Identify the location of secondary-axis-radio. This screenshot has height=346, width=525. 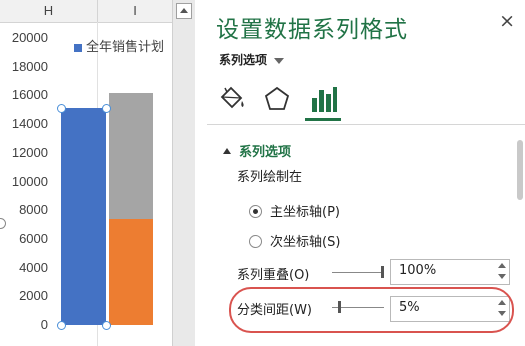
(255, 241).